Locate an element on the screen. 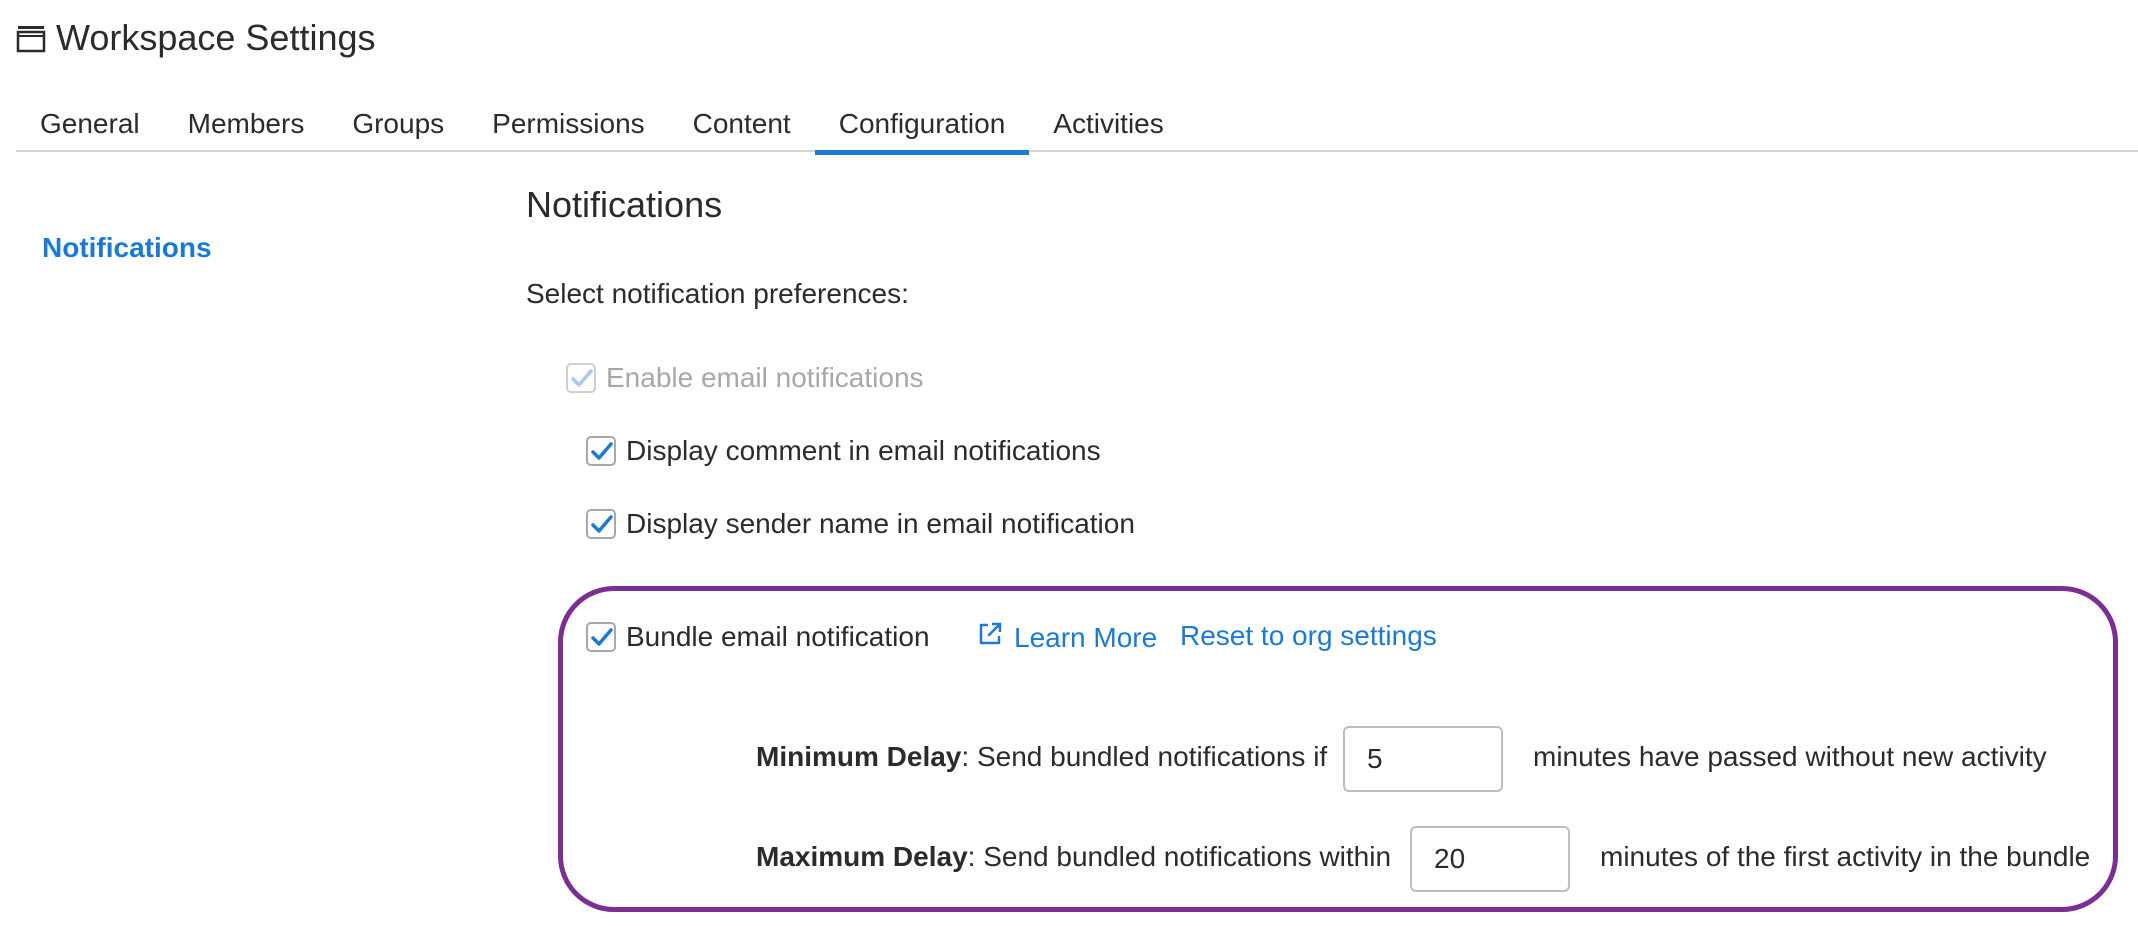 The height and width of the screenshot is (926, 2138). section-subtitle: Select notification preferences: is located at coordinates (717, 293).